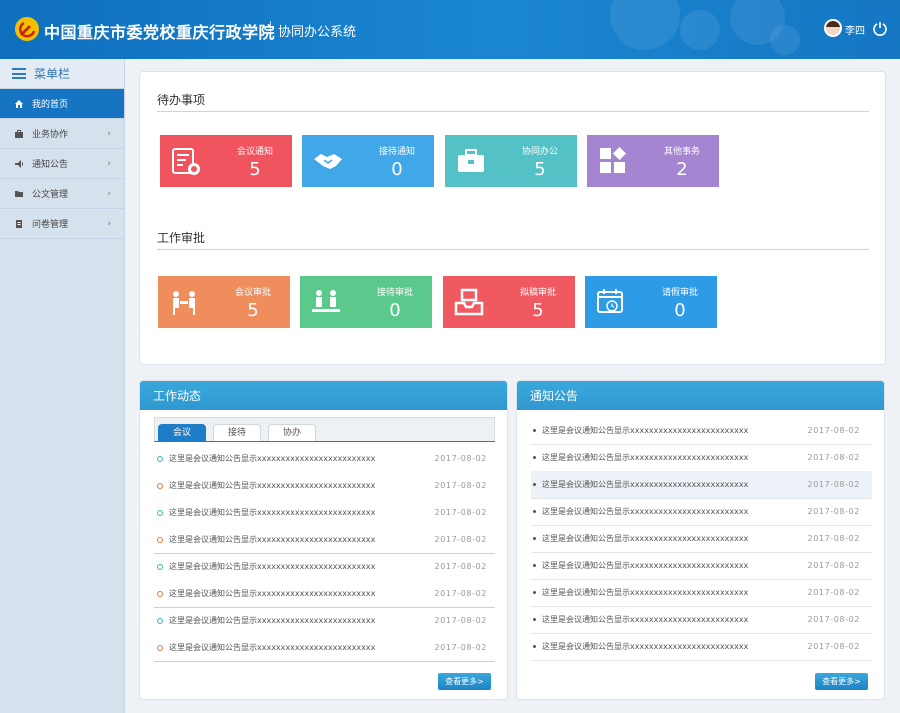 The height and width of the screenshot is (713, 900). I want to click on tile-meeting-notice: 会议通知 5, so click(226, 161).